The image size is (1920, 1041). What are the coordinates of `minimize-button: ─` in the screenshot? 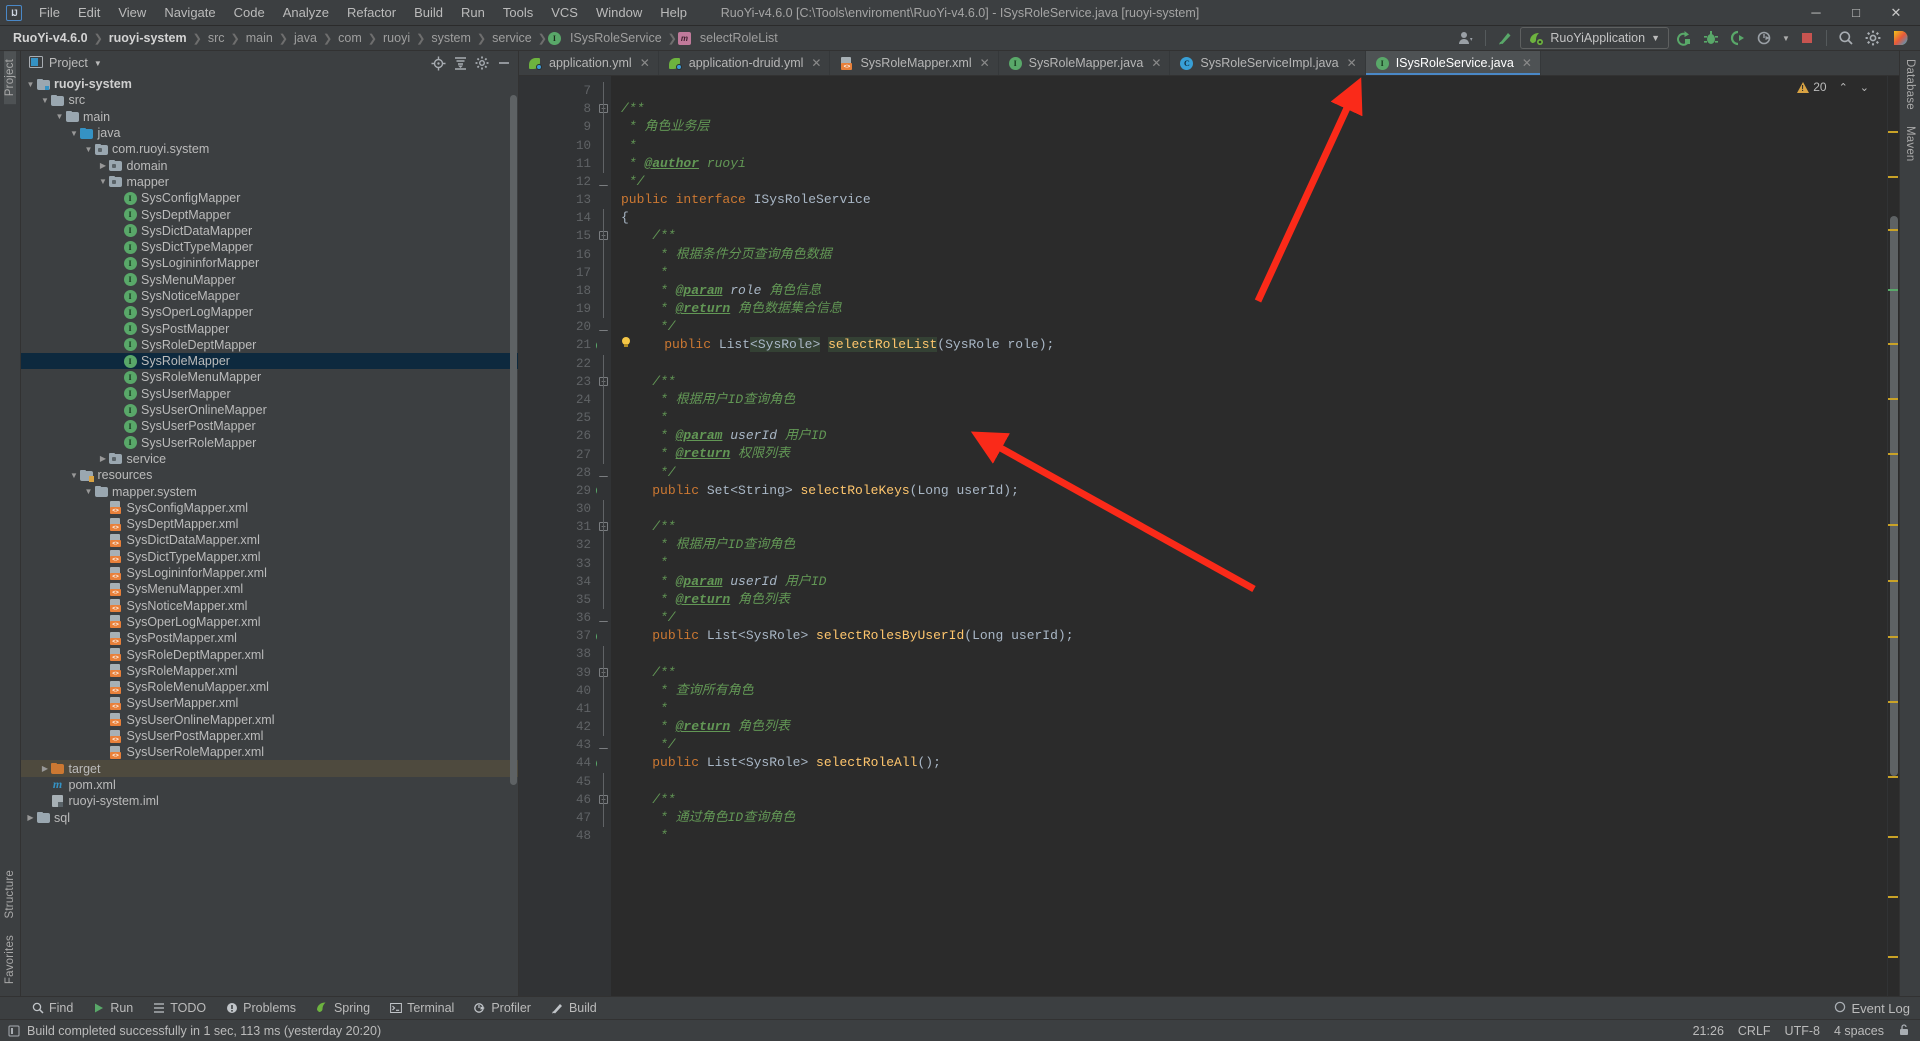 It's located at (1816, 12).